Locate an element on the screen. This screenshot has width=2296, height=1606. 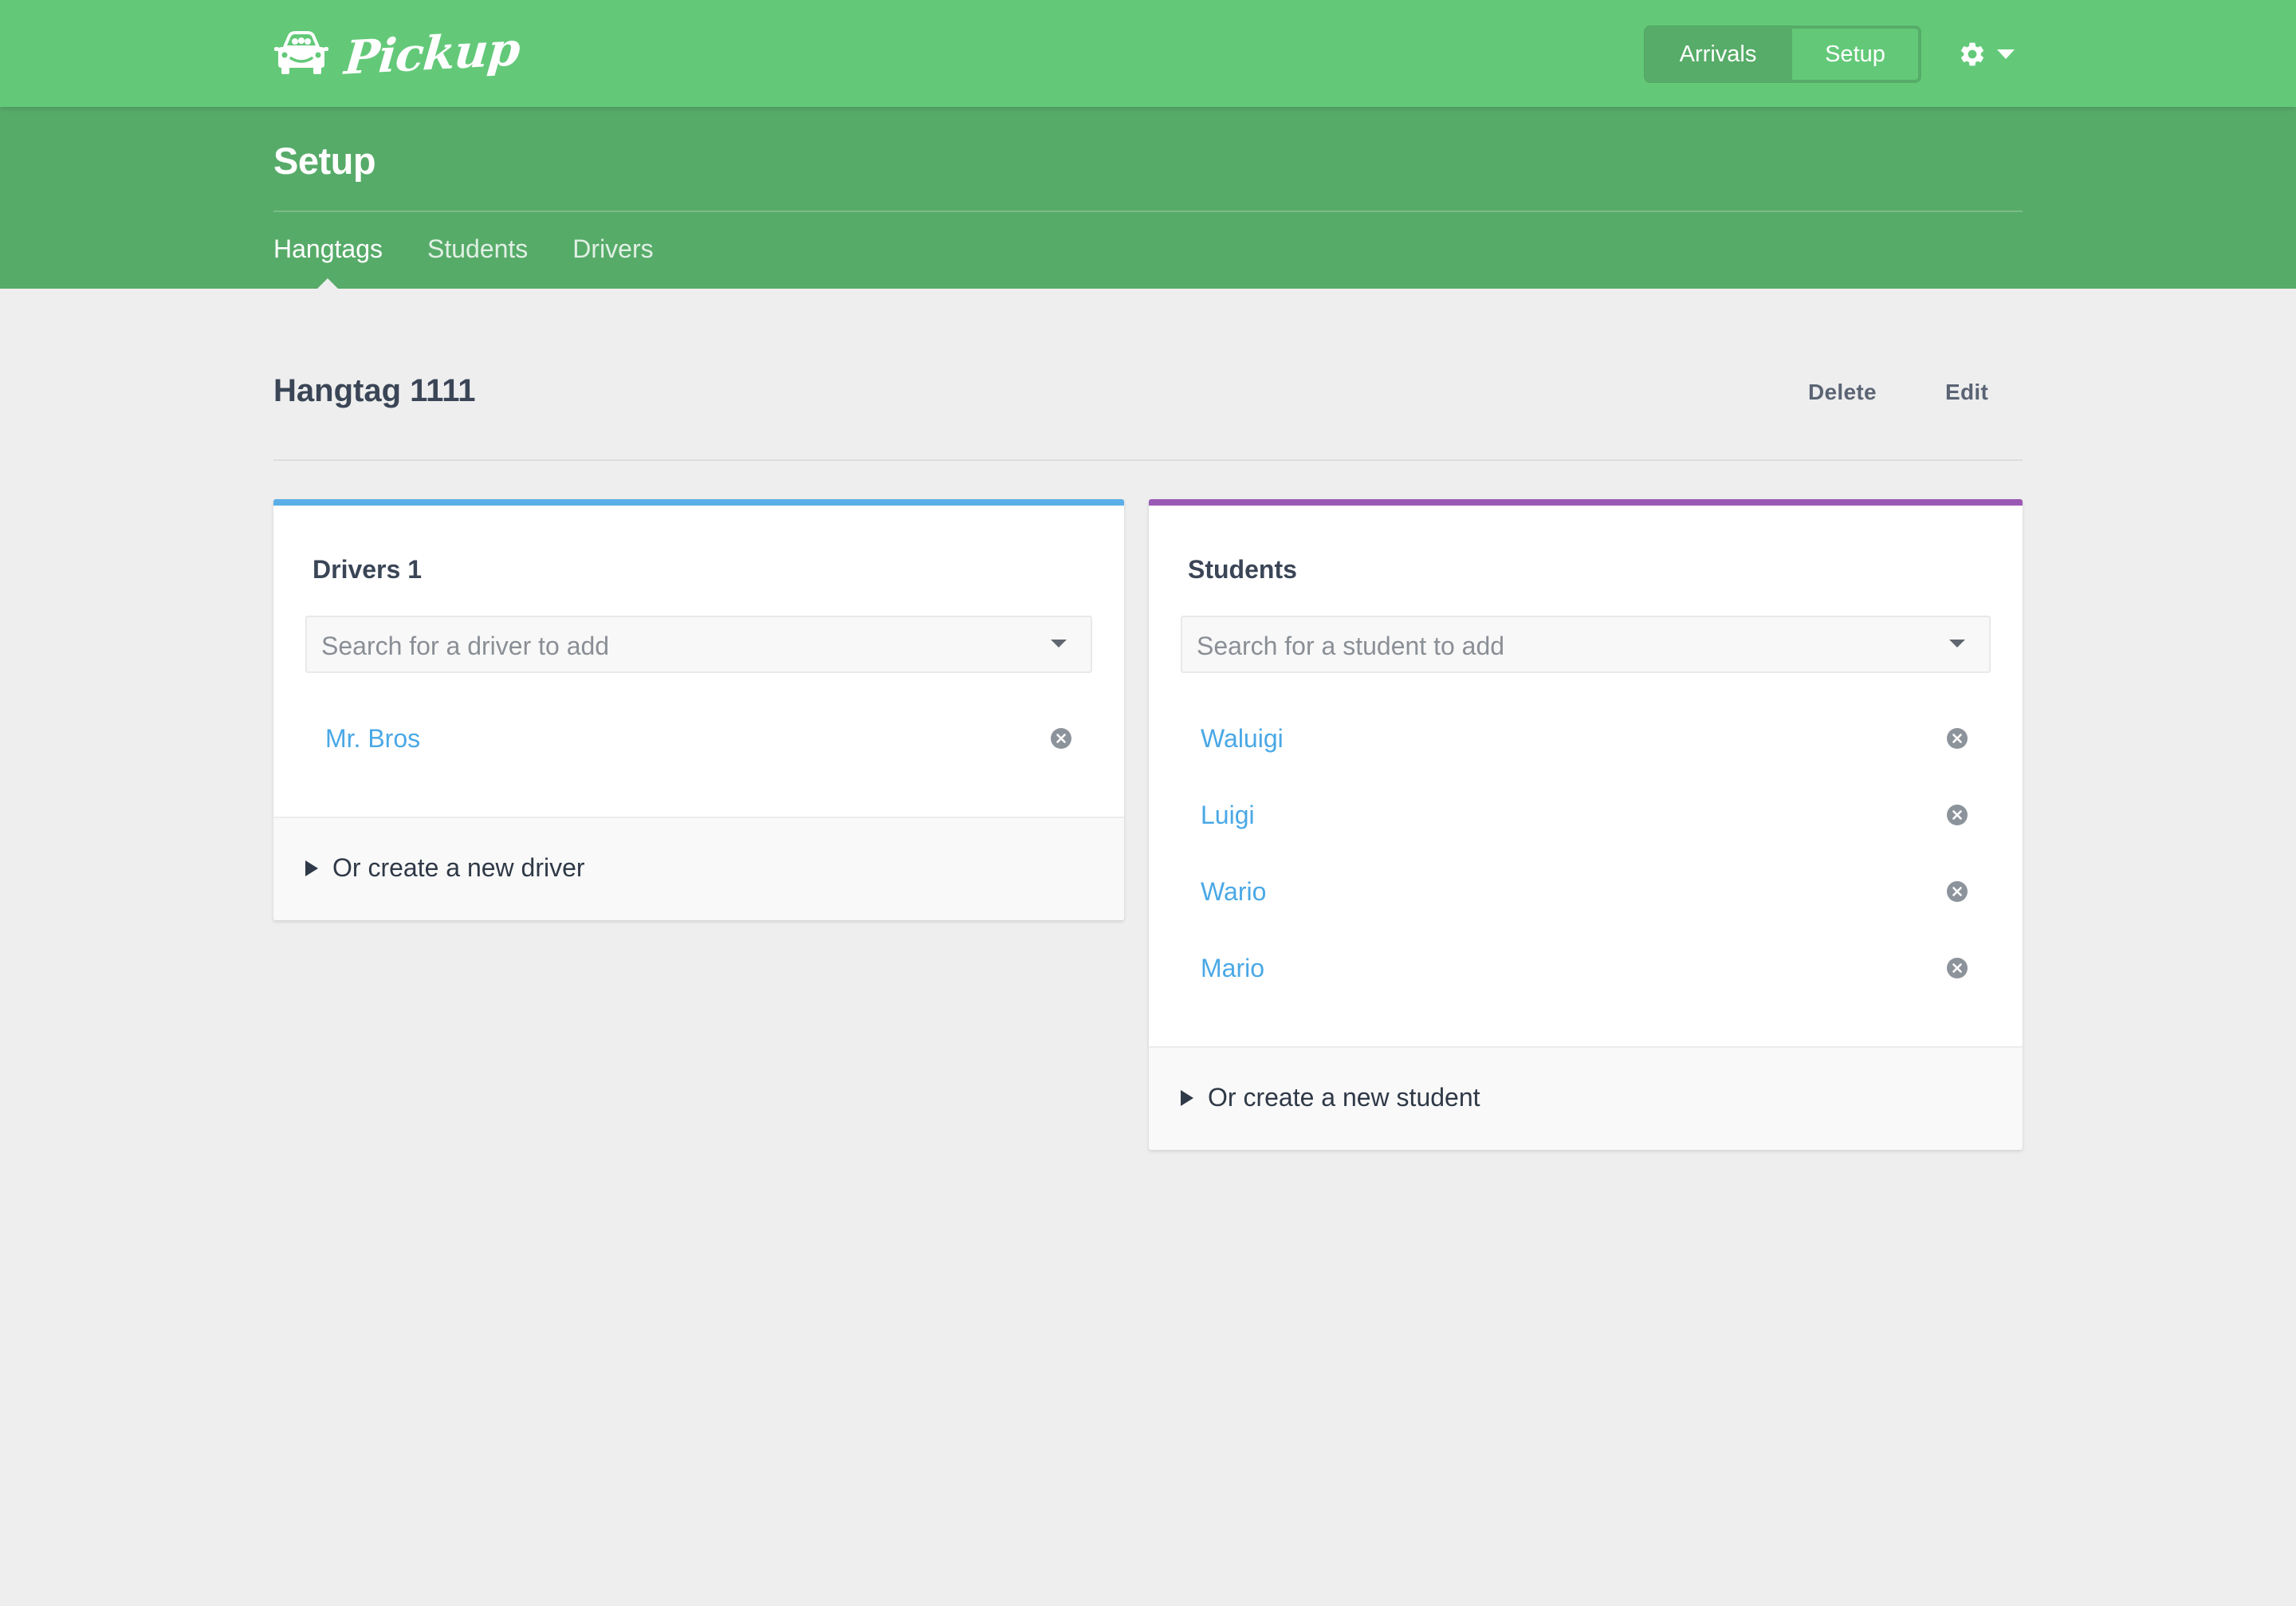
student-list: Waluigi Luigi Wario Mario is located at coordinates (1586, 875).